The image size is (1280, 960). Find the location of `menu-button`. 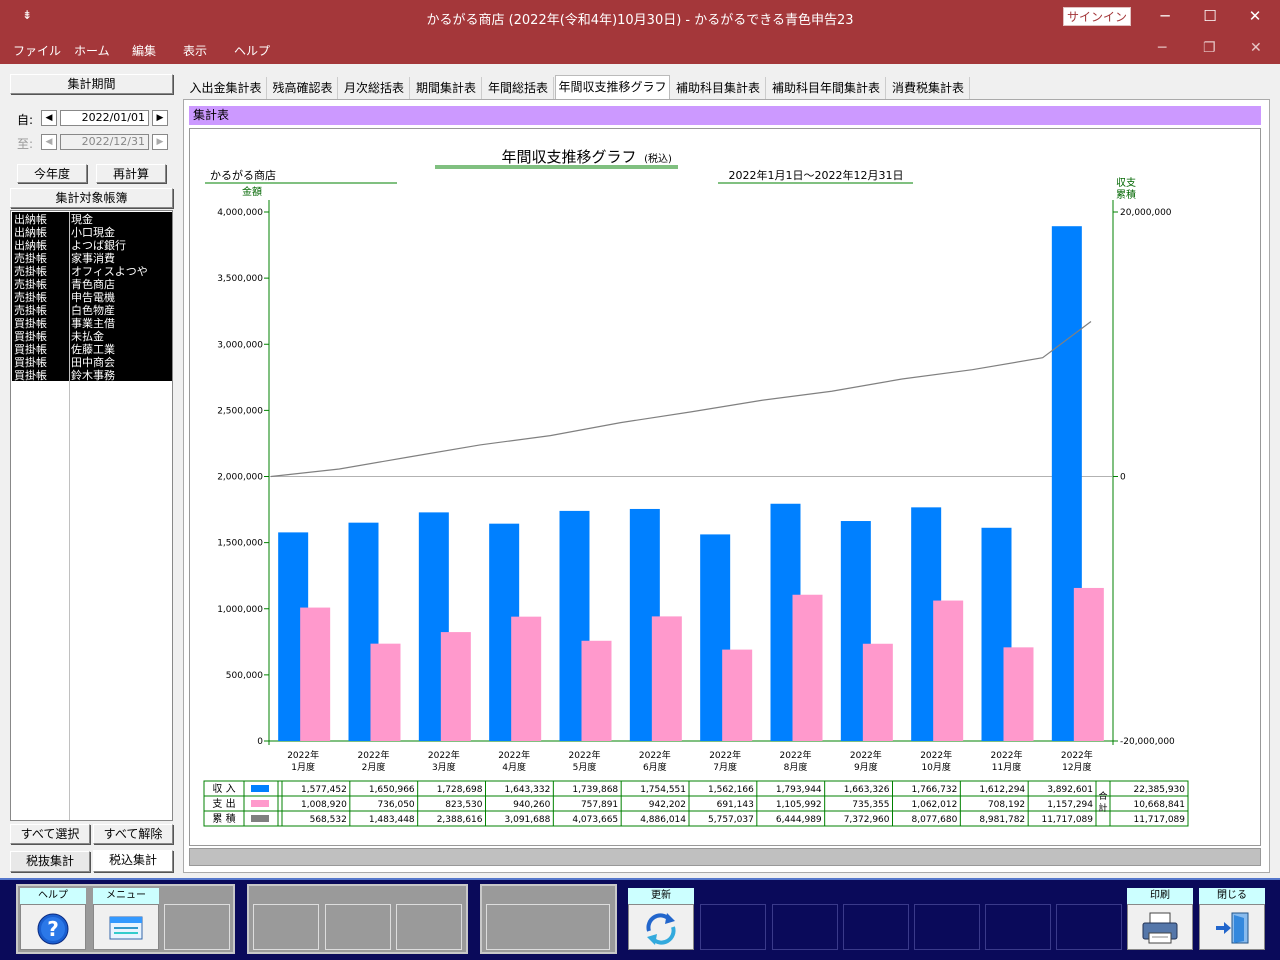

menu-button is located at coordinates (126, 927).